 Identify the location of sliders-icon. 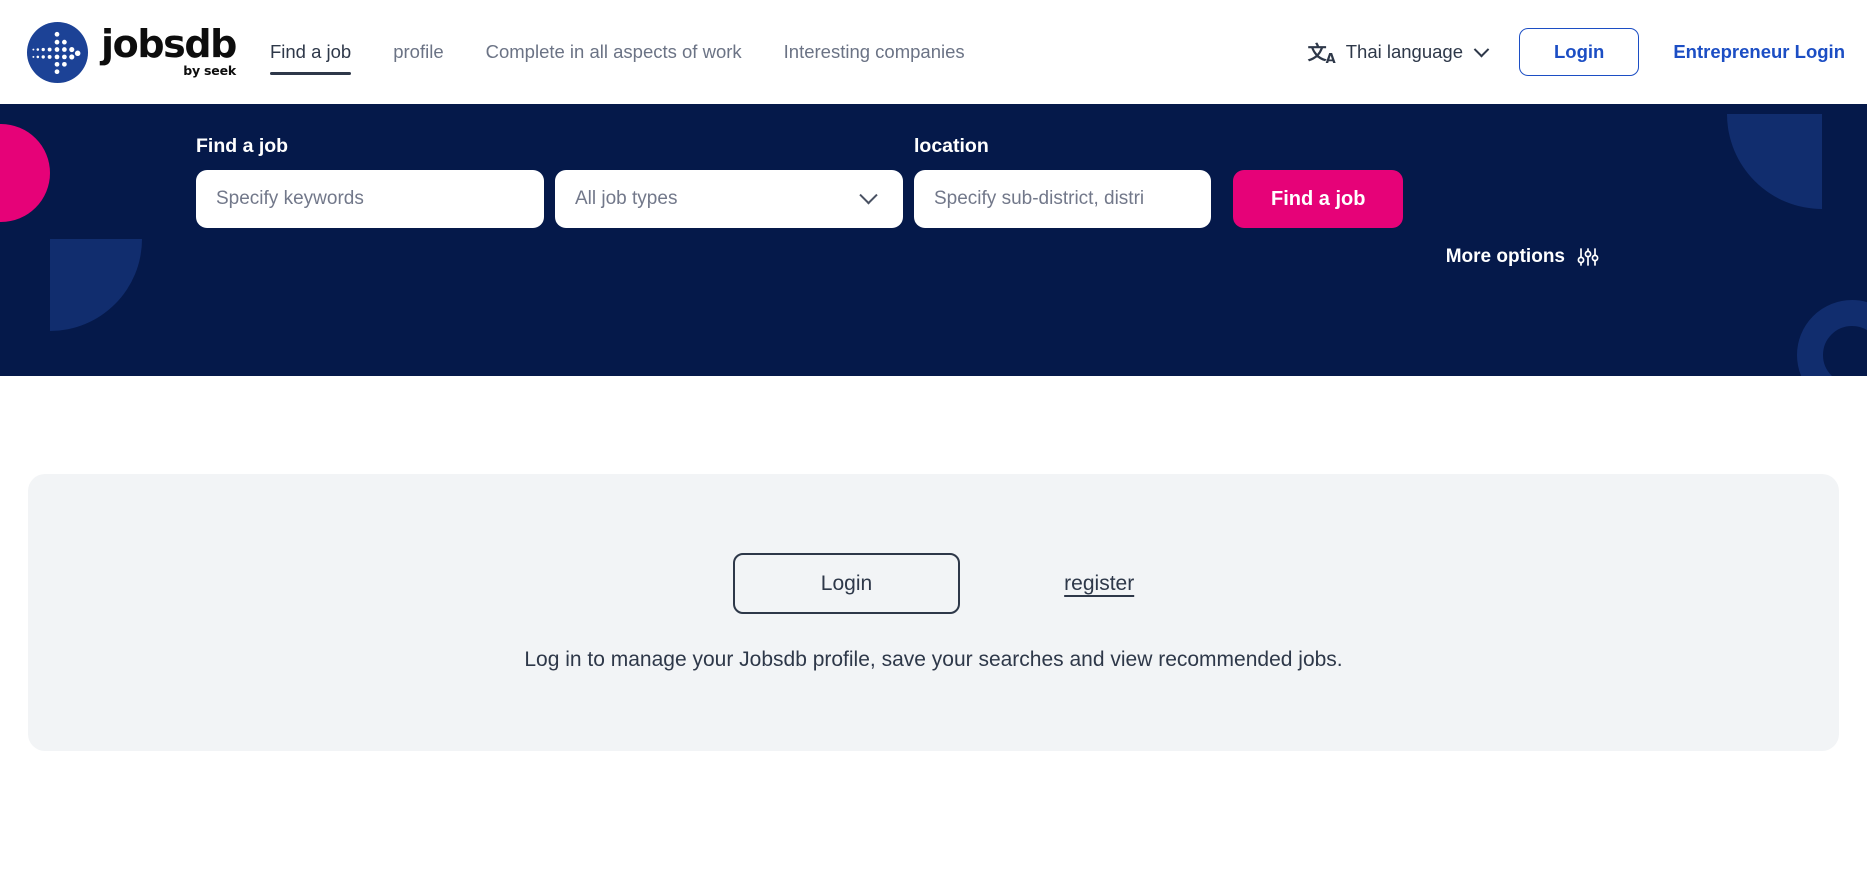
(1588, 257).